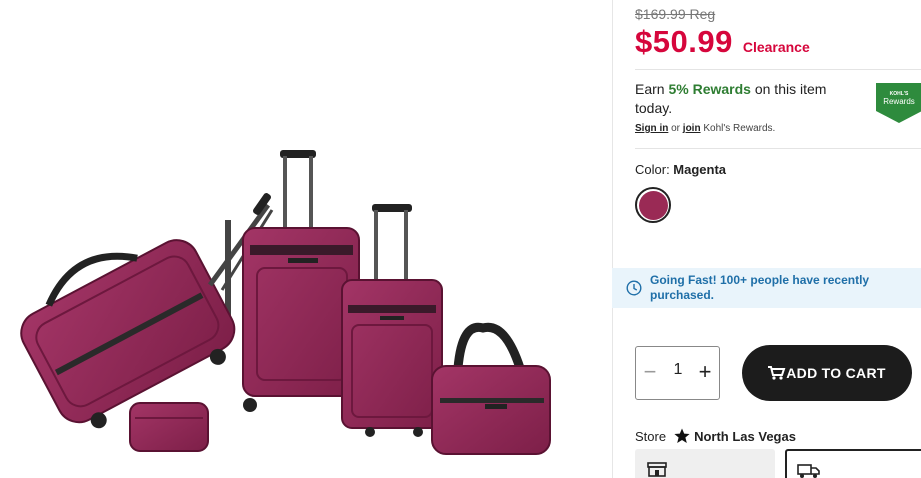 The height and width of the screenshot is (478, 921). I want to click on color-value: Magenta, so click(700, 169).